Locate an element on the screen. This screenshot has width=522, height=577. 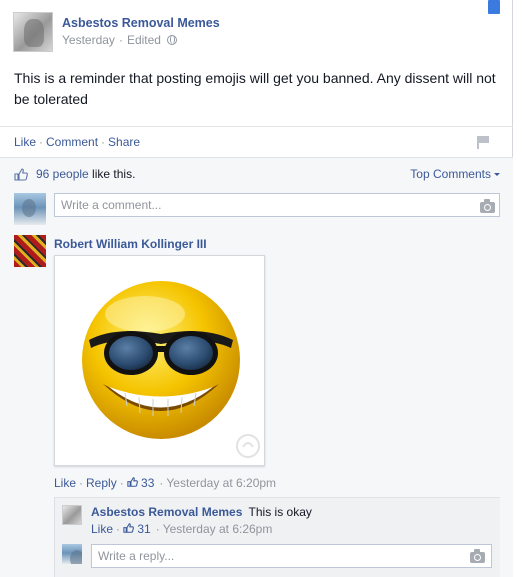
comment-like-count: 33 is located at coordinates (148, 483).